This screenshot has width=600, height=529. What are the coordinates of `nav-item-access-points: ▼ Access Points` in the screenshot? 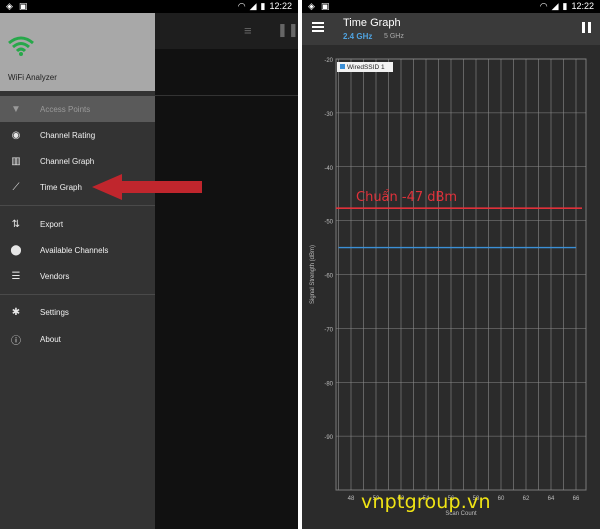 It's located at (77, 109).